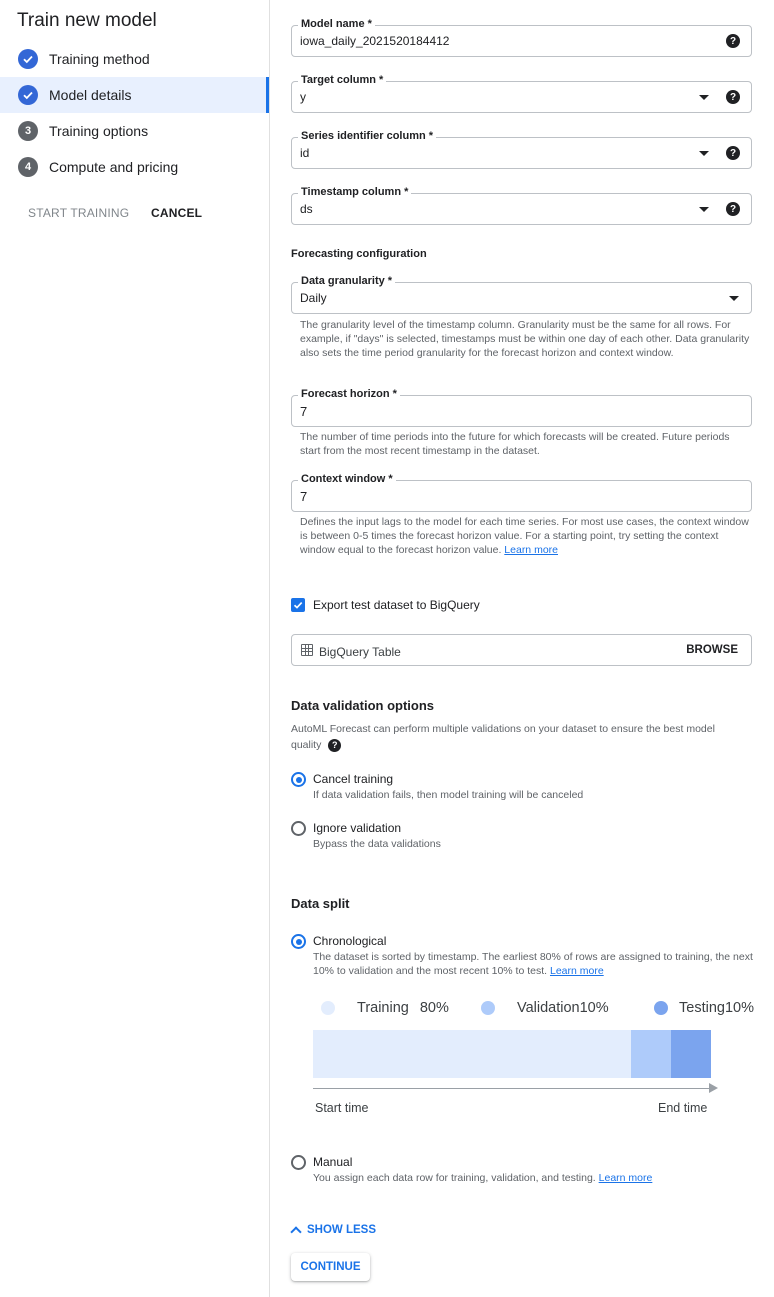  What do you see at coordinates (330, 1267) in the screenshot?
I see `continue-button: CONTINUE` at bounding box center [330, 1267].